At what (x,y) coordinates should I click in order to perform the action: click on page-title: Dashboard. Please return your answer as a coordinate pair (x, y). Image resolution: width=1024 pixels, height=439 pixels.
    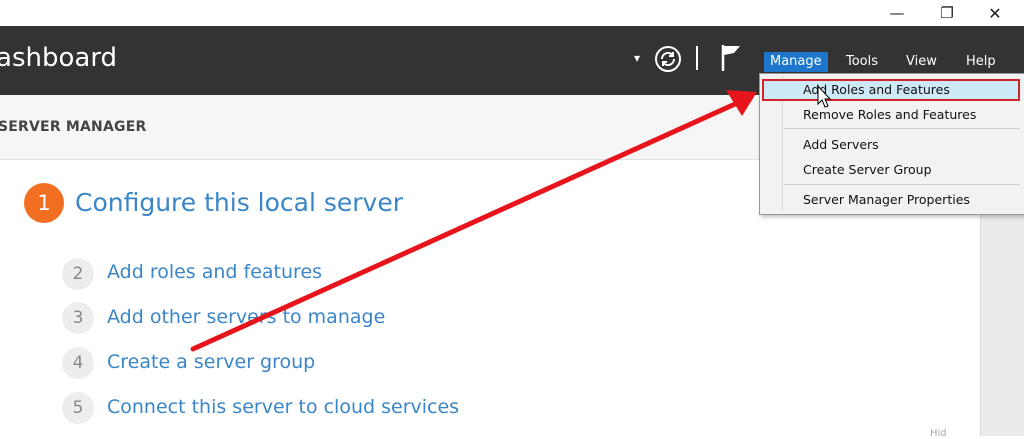
    Looking at the image, I should click on (59, 58).